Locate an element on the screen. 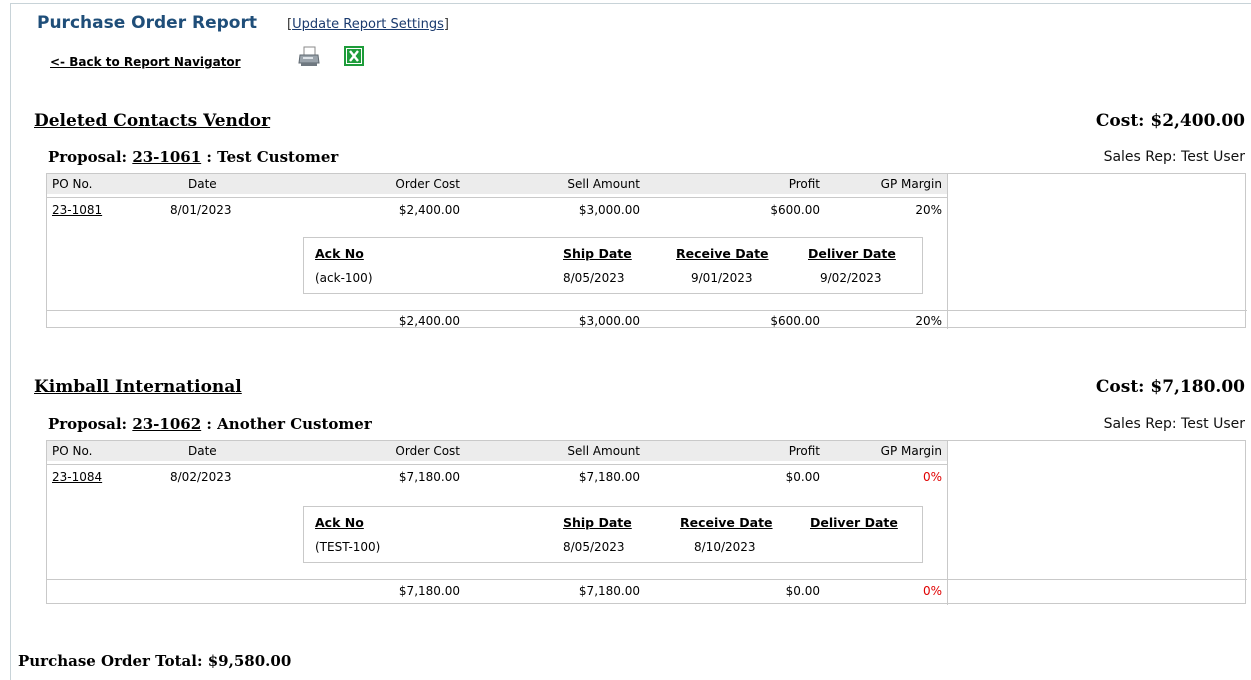  po-profit: $600.00 is located at coordinates (795, 210).